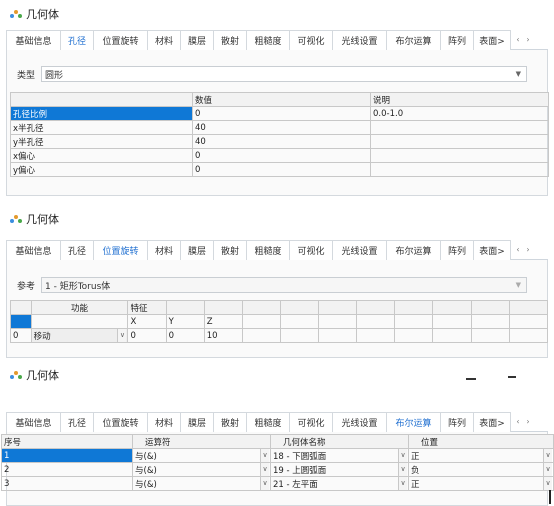 Image resolution: width=554 pixels, height=506 pixels. What do you see at coordinates (101, 113) in the screenshot?
I see `row-label: 孔径比例` at bounding box center [101, 113].